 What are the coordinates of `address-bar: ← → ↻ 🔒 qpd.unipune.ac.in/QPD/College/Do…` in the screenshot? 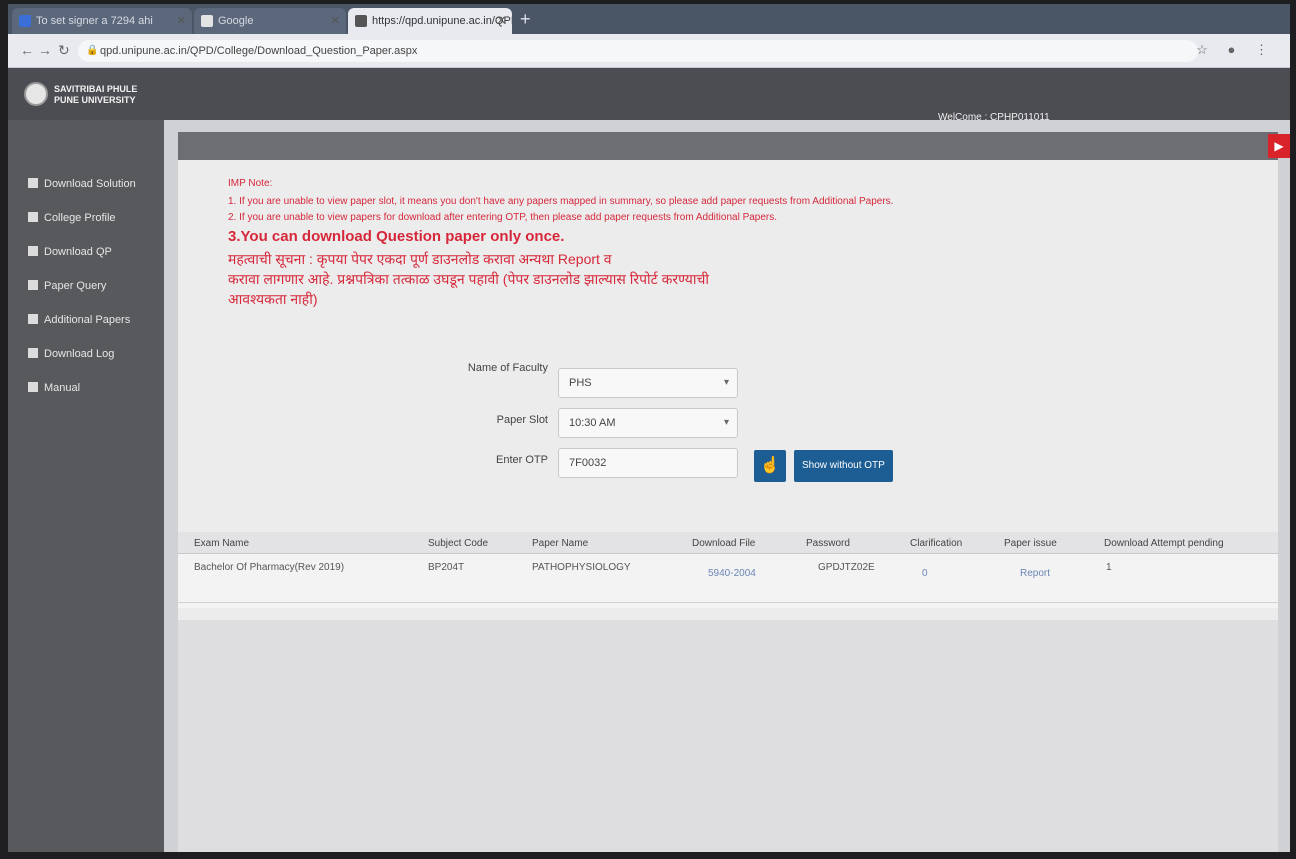 It's located at (649, 51).